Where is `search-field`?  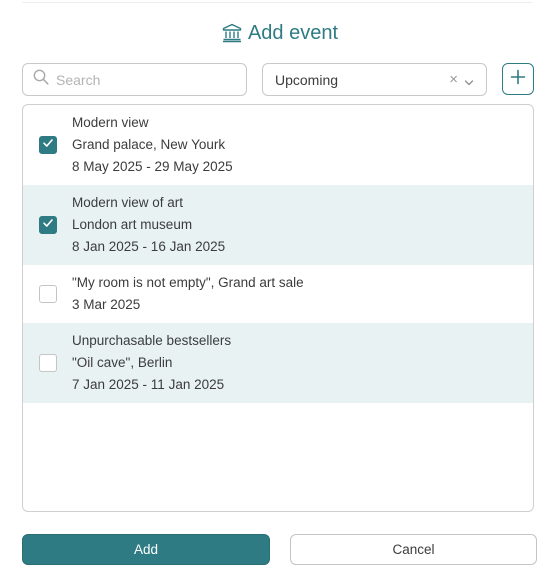
search-field is located at coordinates (134, 79).